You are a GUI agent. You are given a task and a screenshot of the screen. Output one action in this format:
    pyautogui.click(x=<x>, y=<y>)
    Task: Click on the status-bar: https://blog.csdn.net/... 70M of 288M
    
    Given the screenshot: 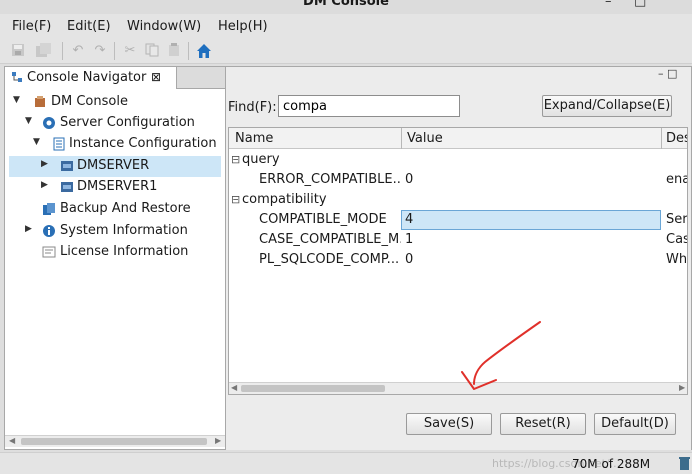 What is the action you would take?
    pyautogui.click(x=346, y=463)
    